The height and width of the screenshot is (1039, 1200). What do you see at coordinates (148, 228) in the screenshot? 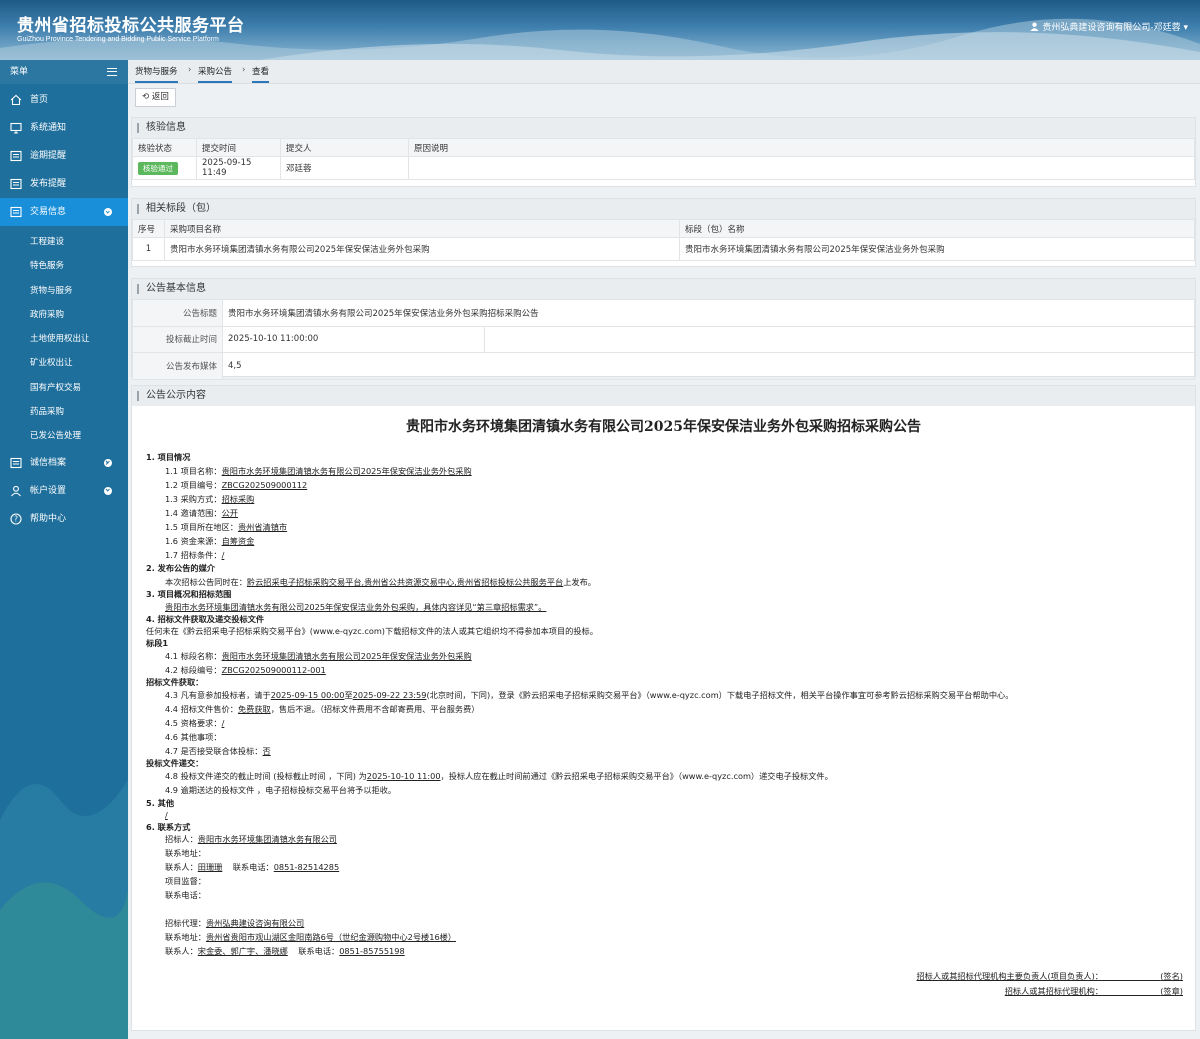
I see `column-header: 序号` at bounding box center [148, 228].